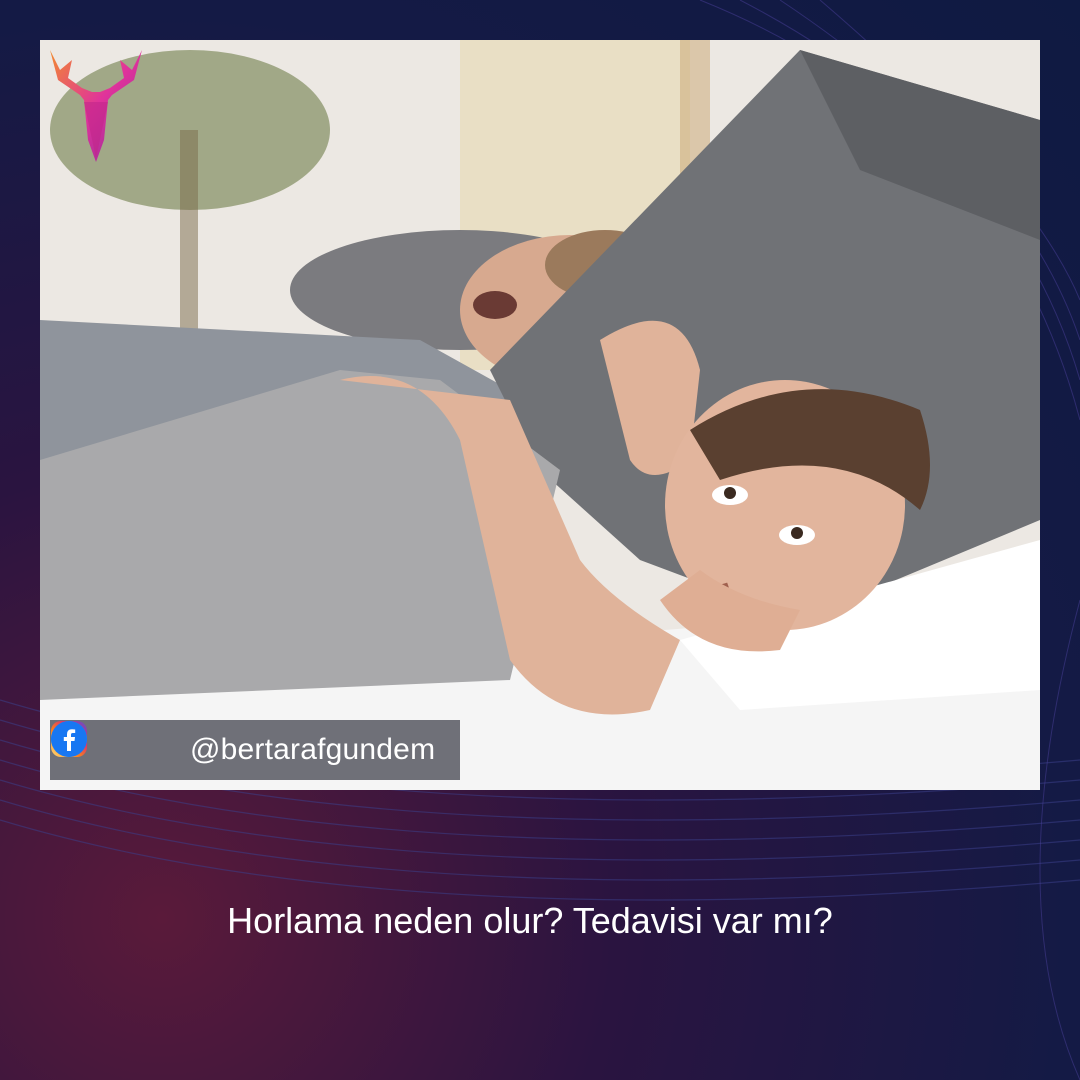  Describe the element at coordinates (313, 749) in the screenshot. I see `social-handle-text: @bertarafgundem` at that location.